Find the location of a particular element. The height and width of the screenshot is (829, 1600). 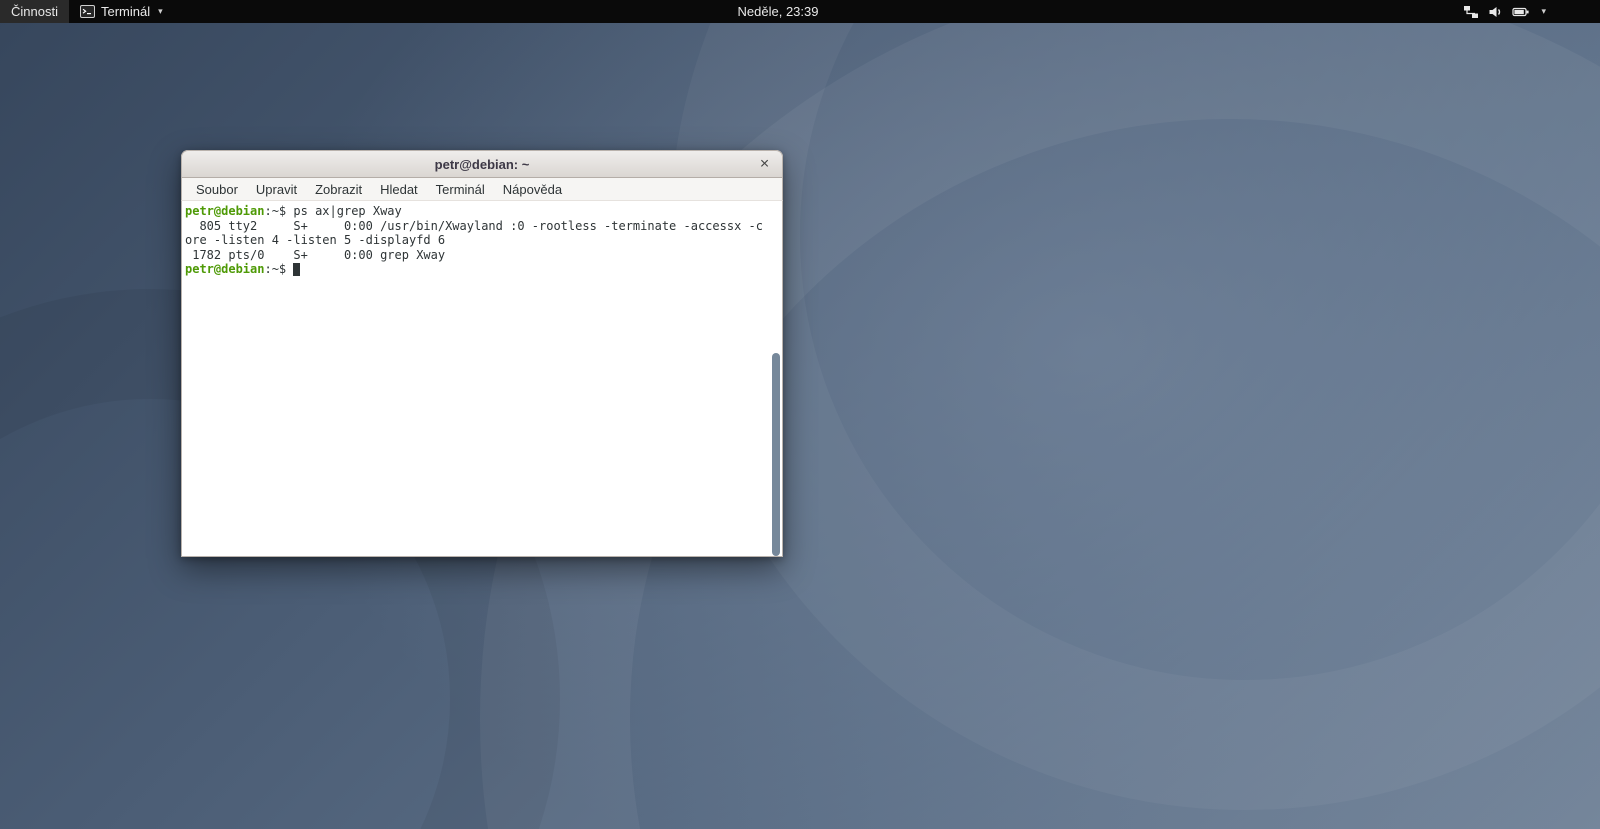

system-status-area: ▾ is located at coordinates (1504, 11).